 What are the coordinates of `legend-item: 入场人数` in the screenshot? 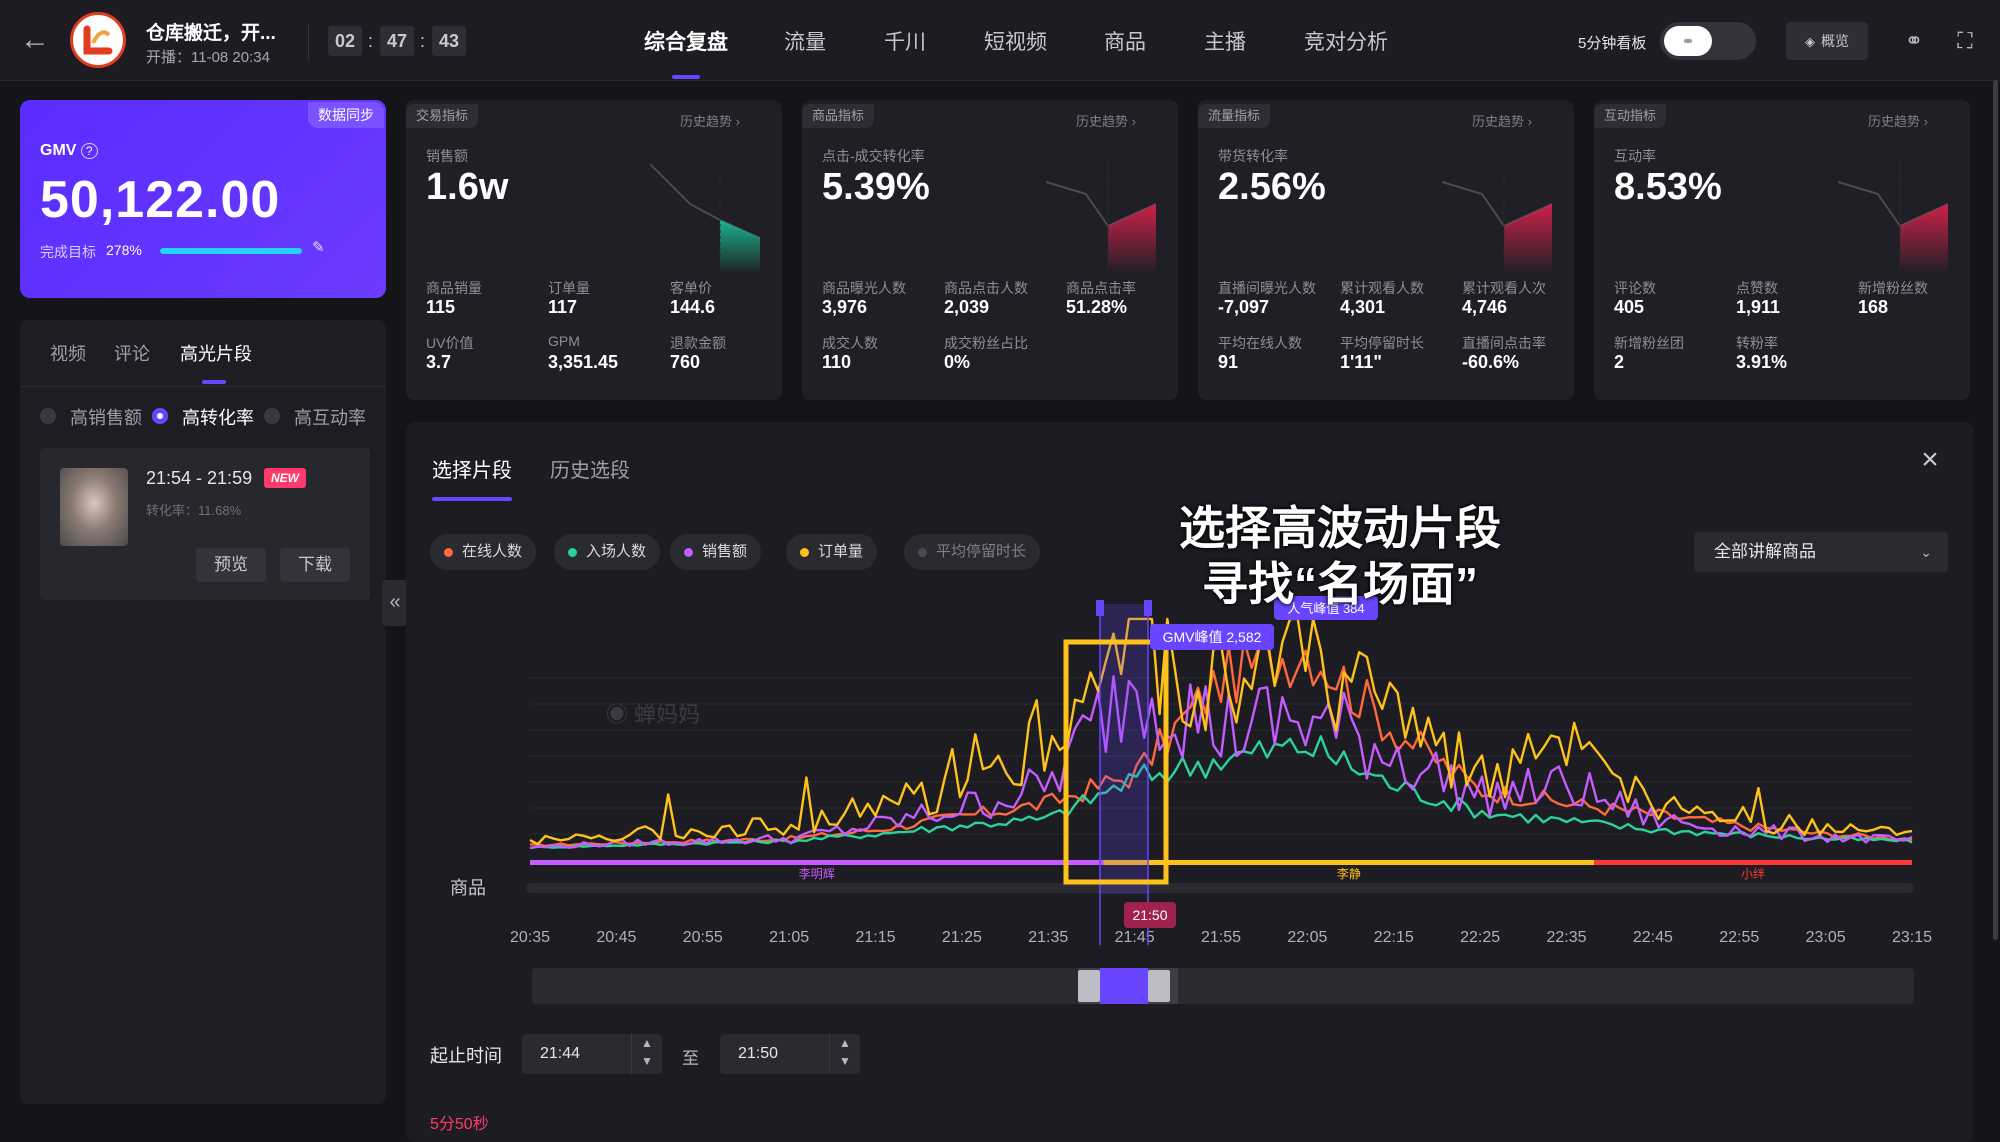 It's located at (607, 552).